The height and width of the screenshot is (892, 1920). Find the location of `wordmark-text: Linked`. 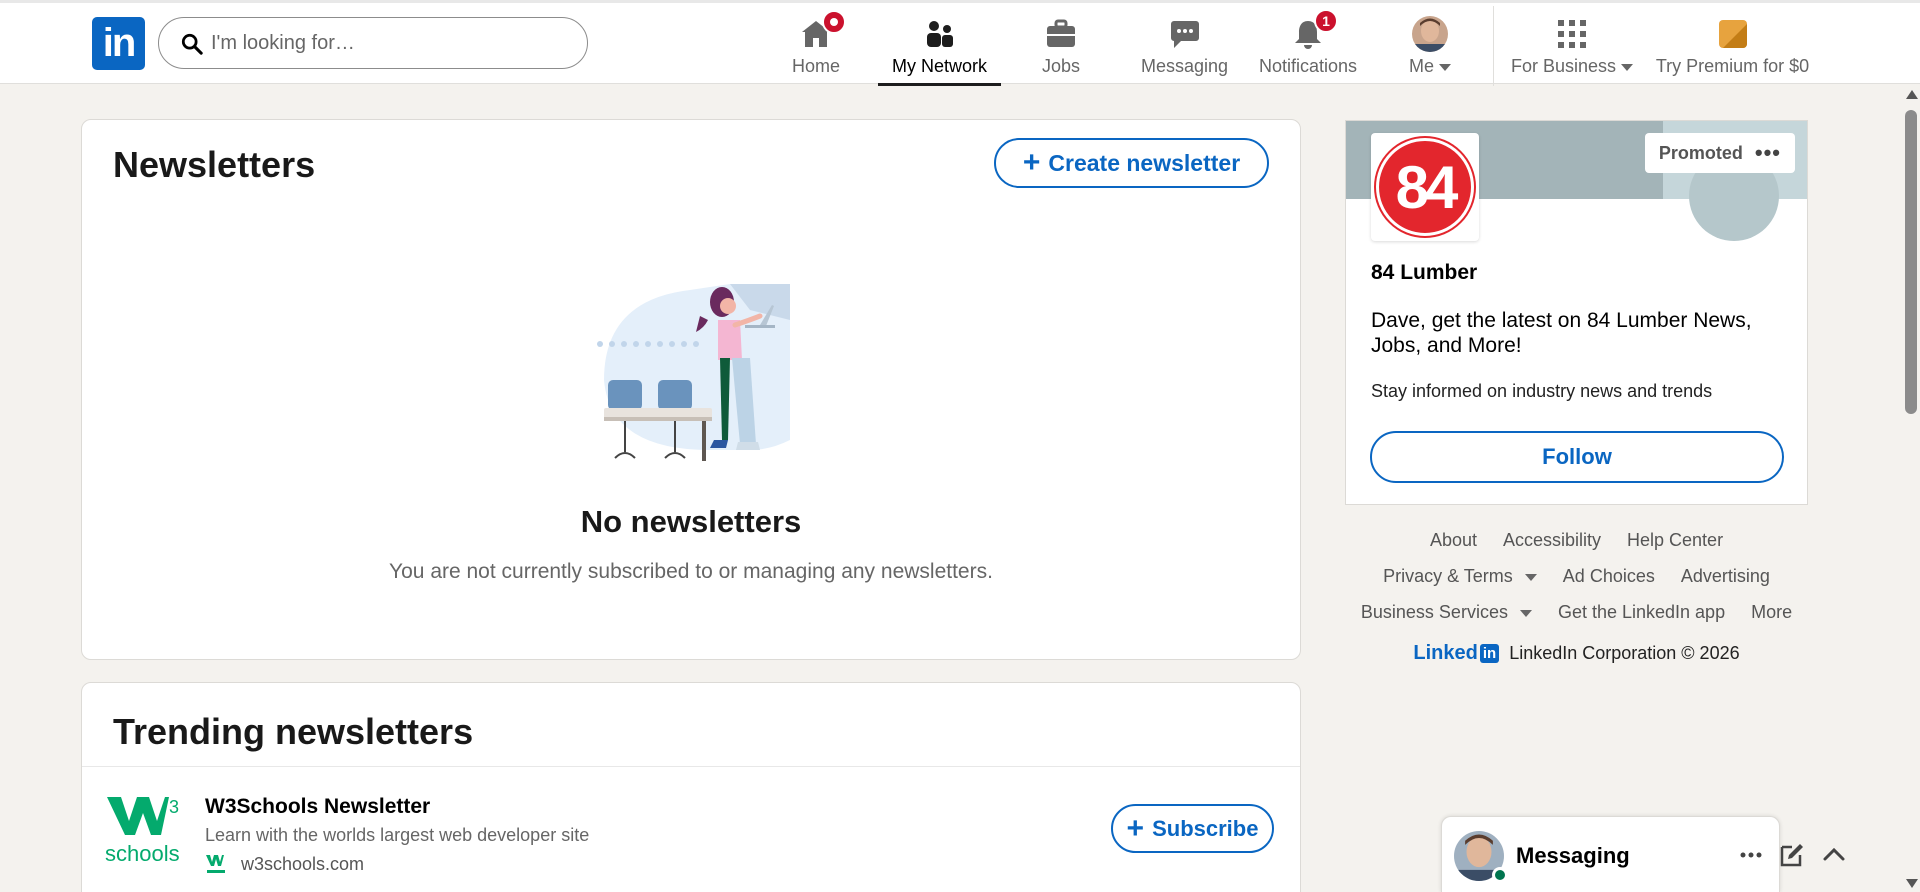

wordmark-text: Linked is located at coordinates (1445, 653).